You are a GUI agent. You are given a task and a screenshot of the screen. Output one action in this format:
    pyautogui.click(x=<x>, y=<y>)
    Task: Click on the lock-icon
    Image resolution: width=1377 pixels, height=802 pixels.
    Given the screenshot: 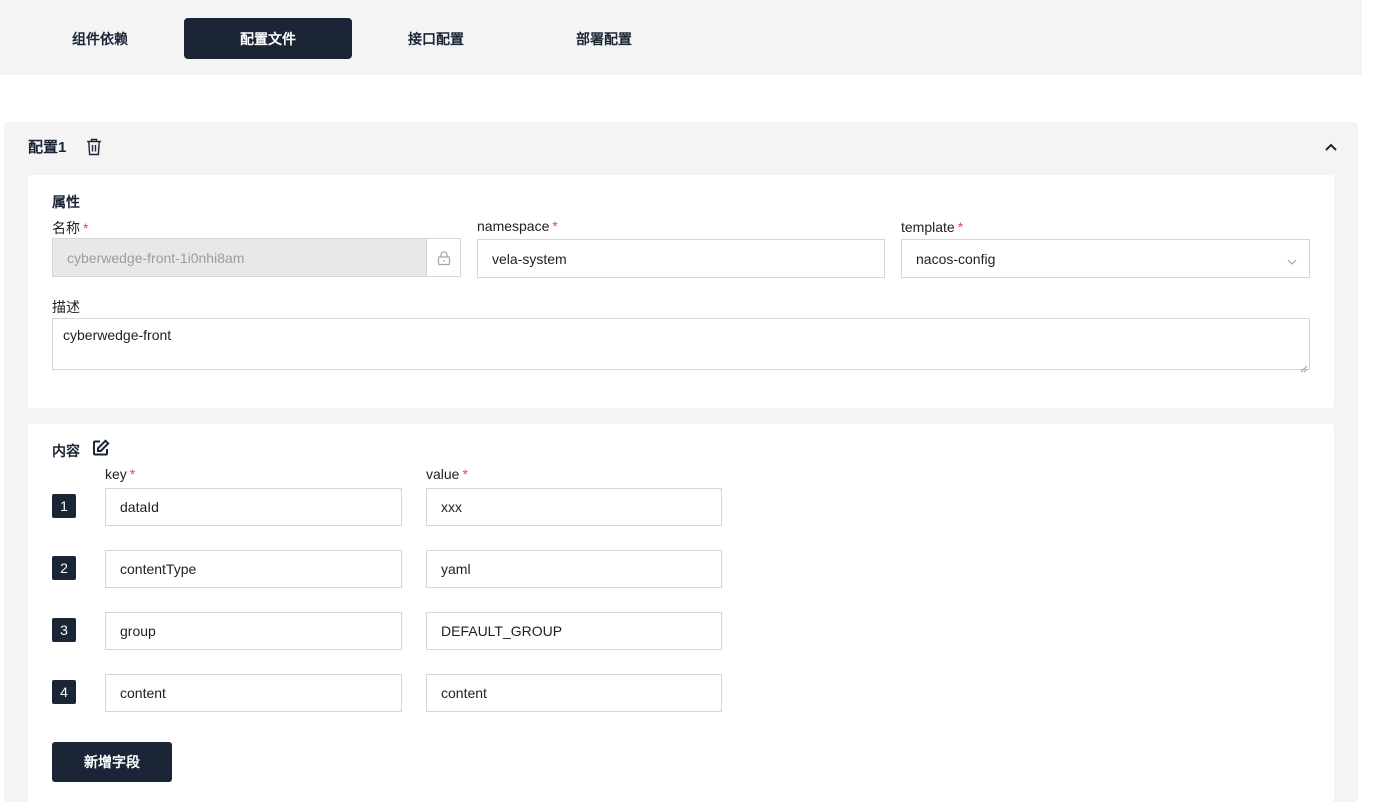 What is the action you would take?
    pyautogui.click(x=443, y=257)
    